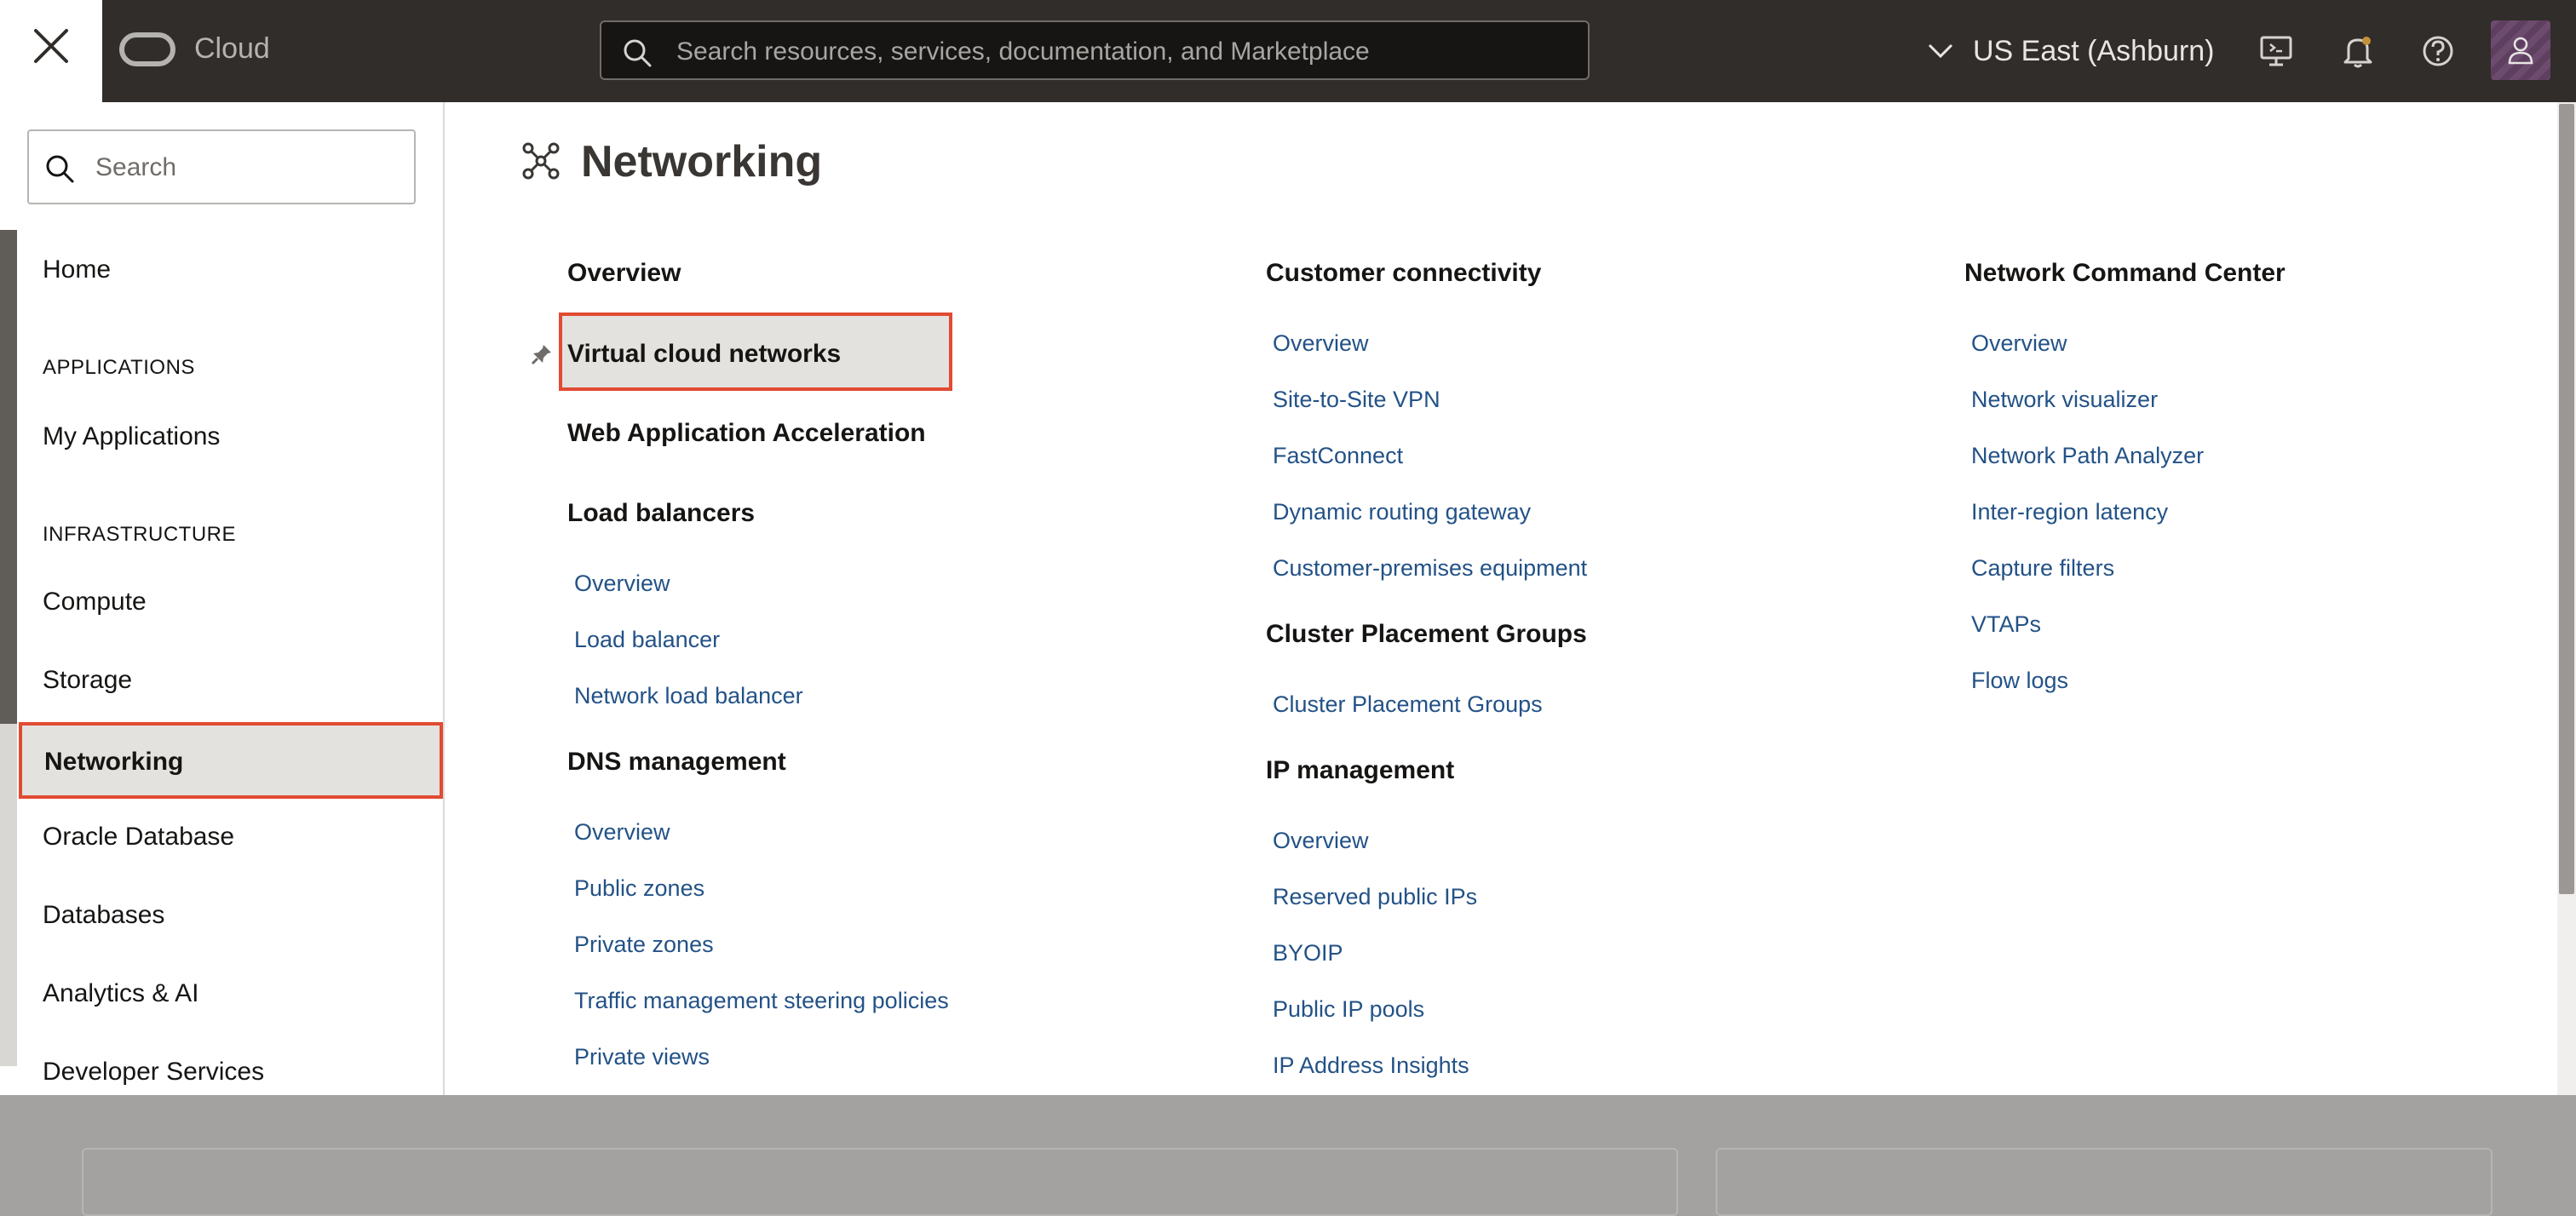 This screenshot has width=2576, height=1216. I want to click on link-vtaps: VTAPs, so click(2006, 624).